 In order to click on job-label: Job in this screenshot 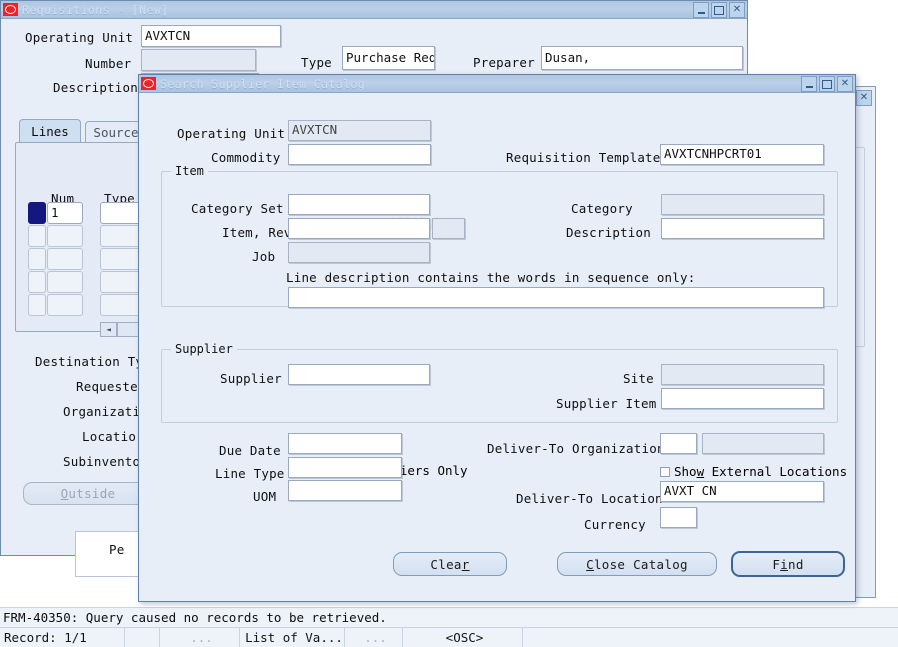, I will do `click(264, 256)`.